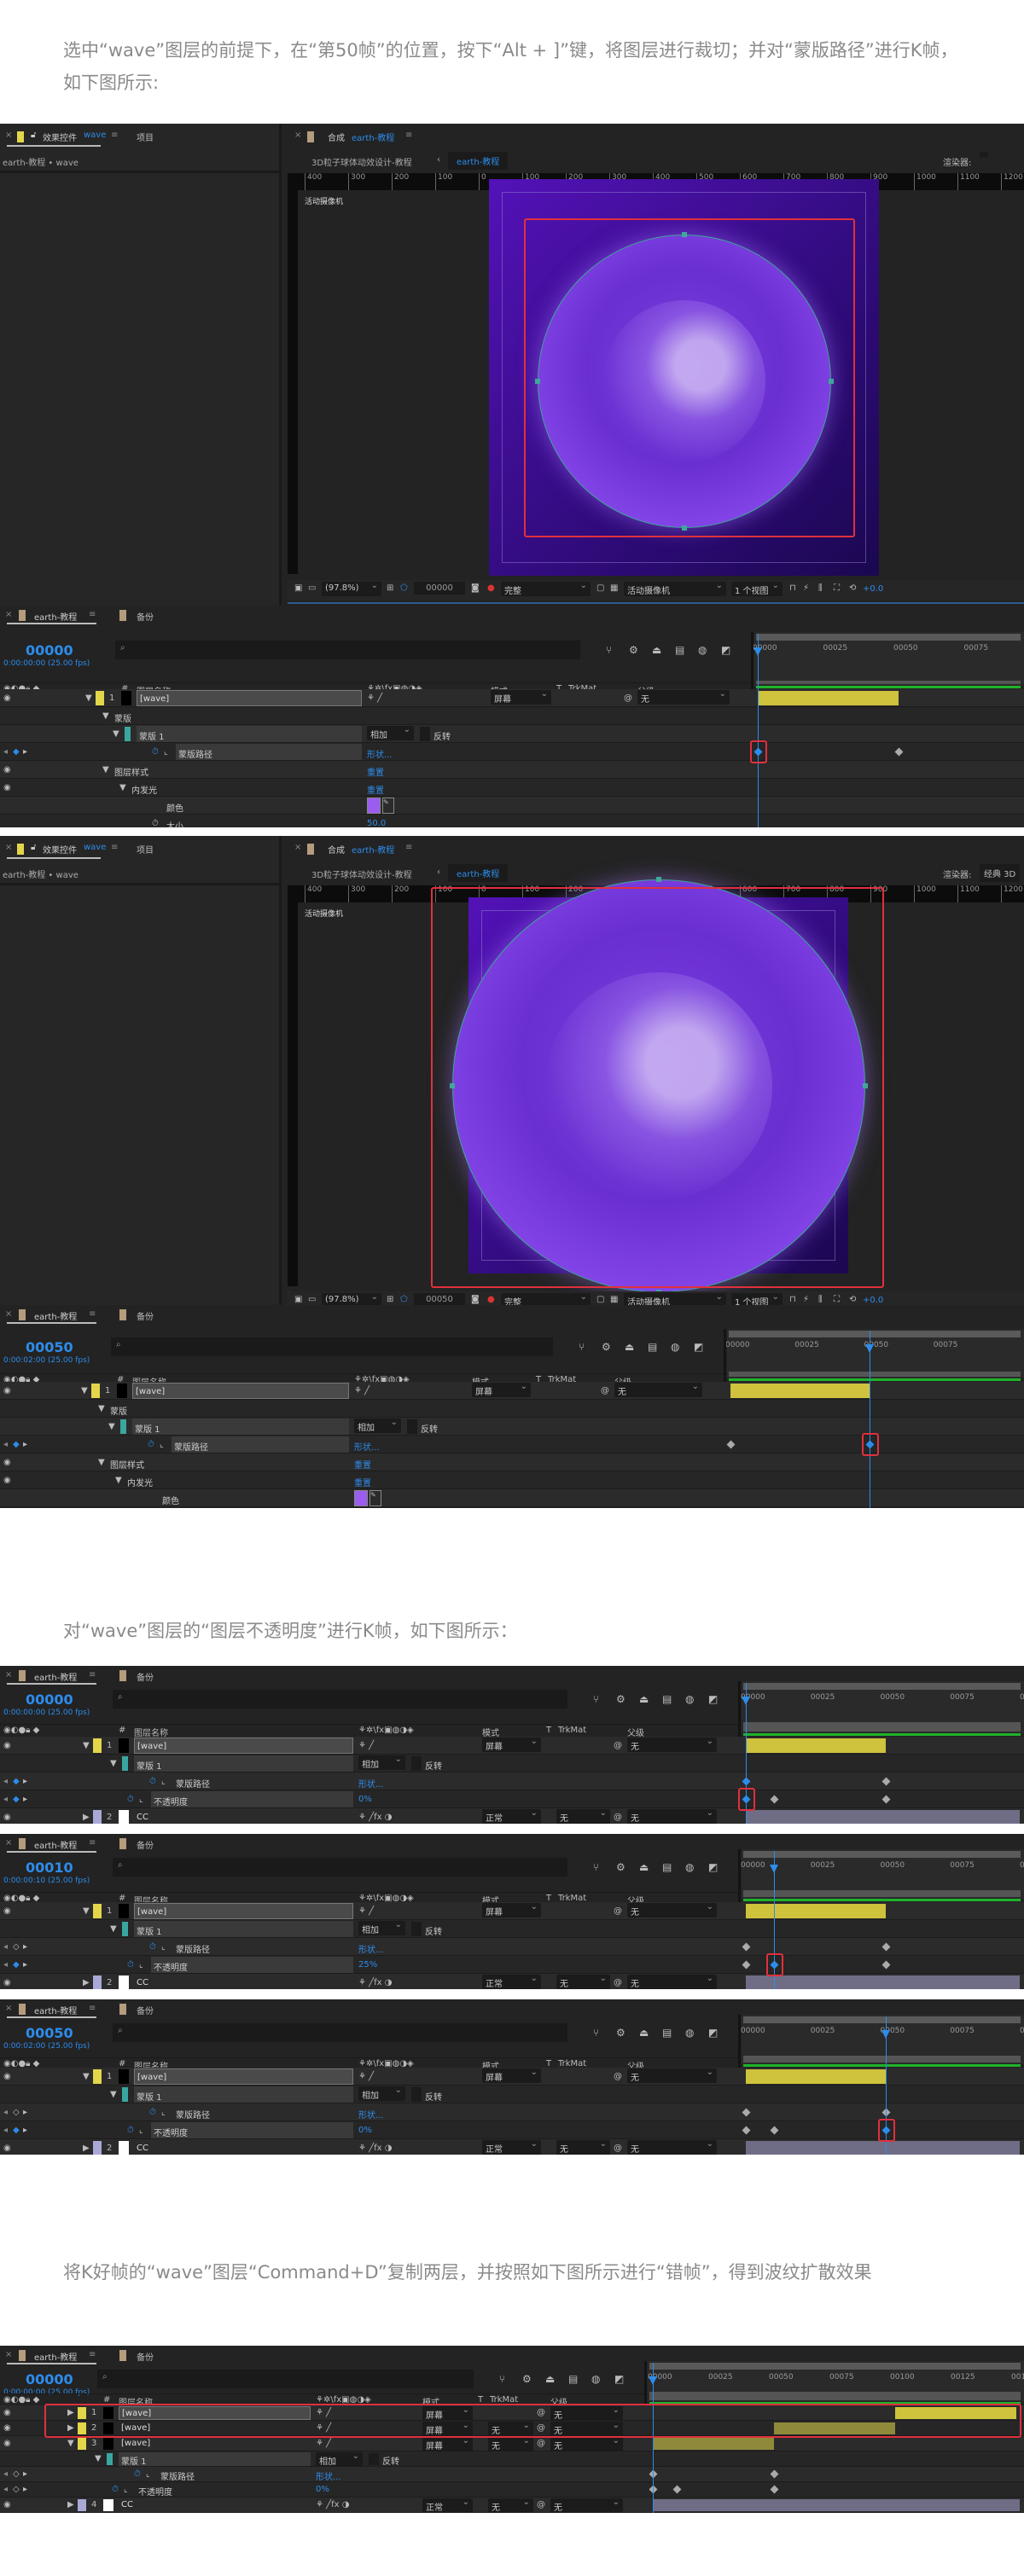  I want to click on layer-name: [wave], so click(241, 1391).